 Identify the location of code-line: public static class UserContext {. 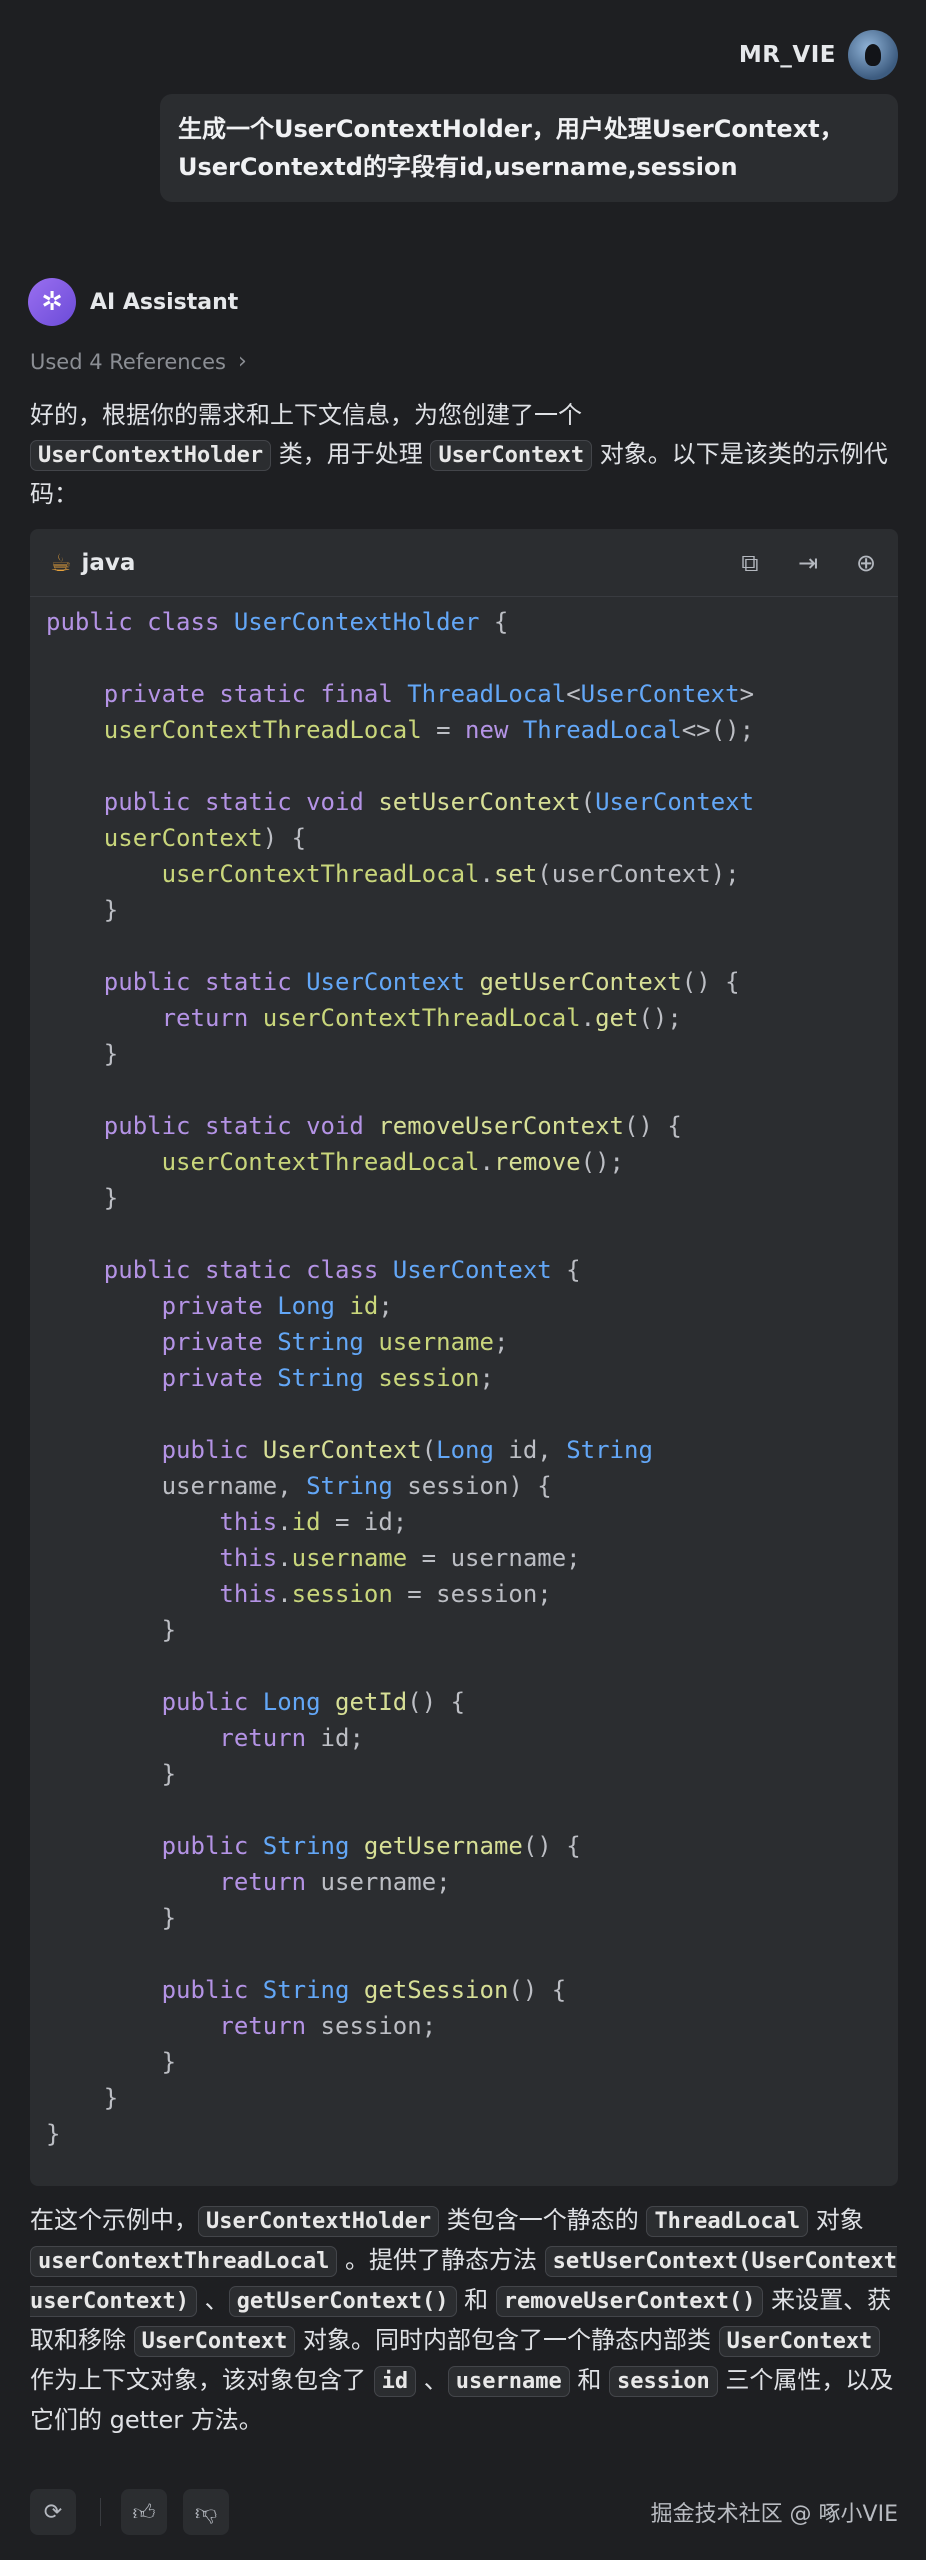
(313, 1270).